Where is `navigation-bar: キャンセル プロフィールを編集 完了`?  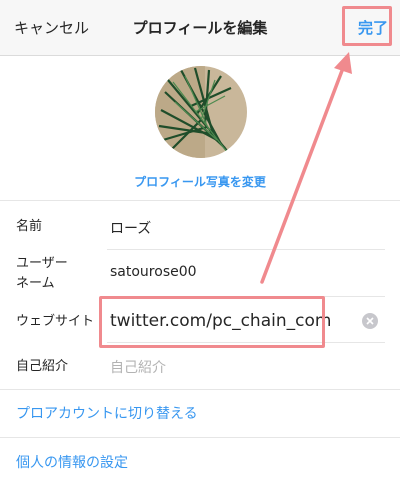 navigation-bar: キャンセル プロフィールを編集 完了 is located at coordinates (200, 28).